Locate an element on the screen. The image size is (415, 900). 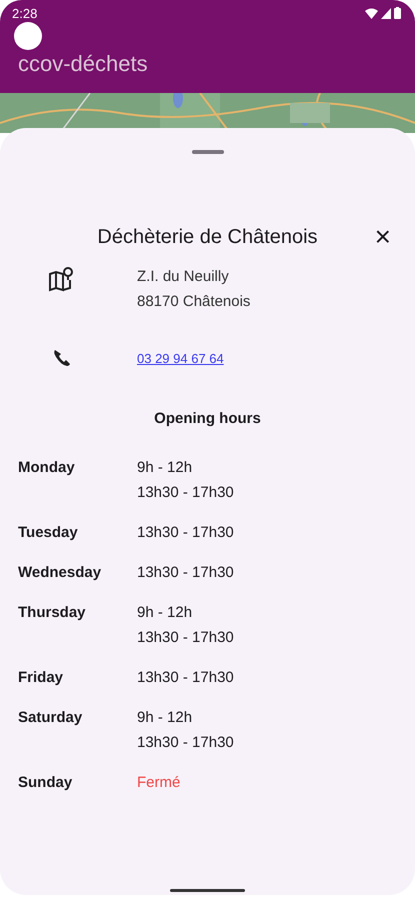
day-label: Monday is located at coordinates (47, 468).